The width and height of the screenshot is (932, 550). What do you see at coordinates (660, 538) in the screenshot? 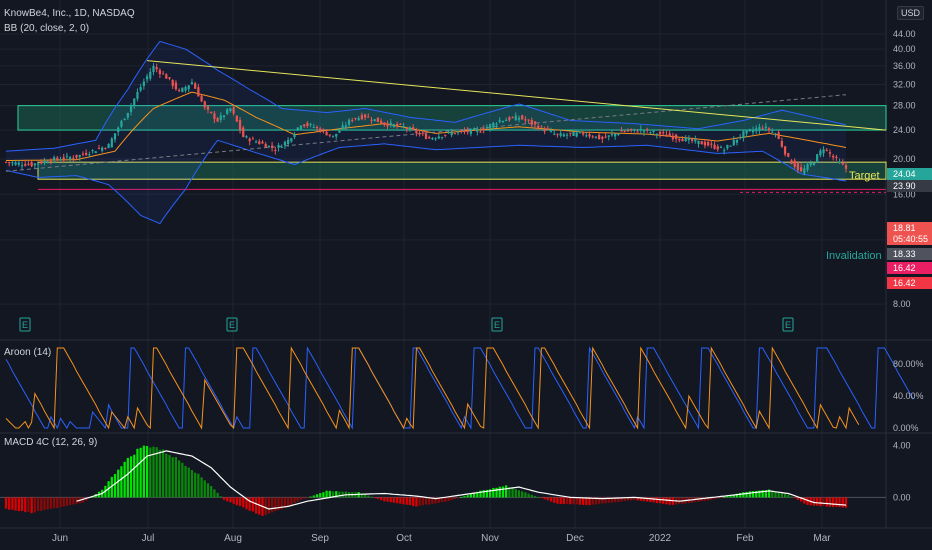
I see `time-axis-tick: 2022` at bounding box center [660, 538].